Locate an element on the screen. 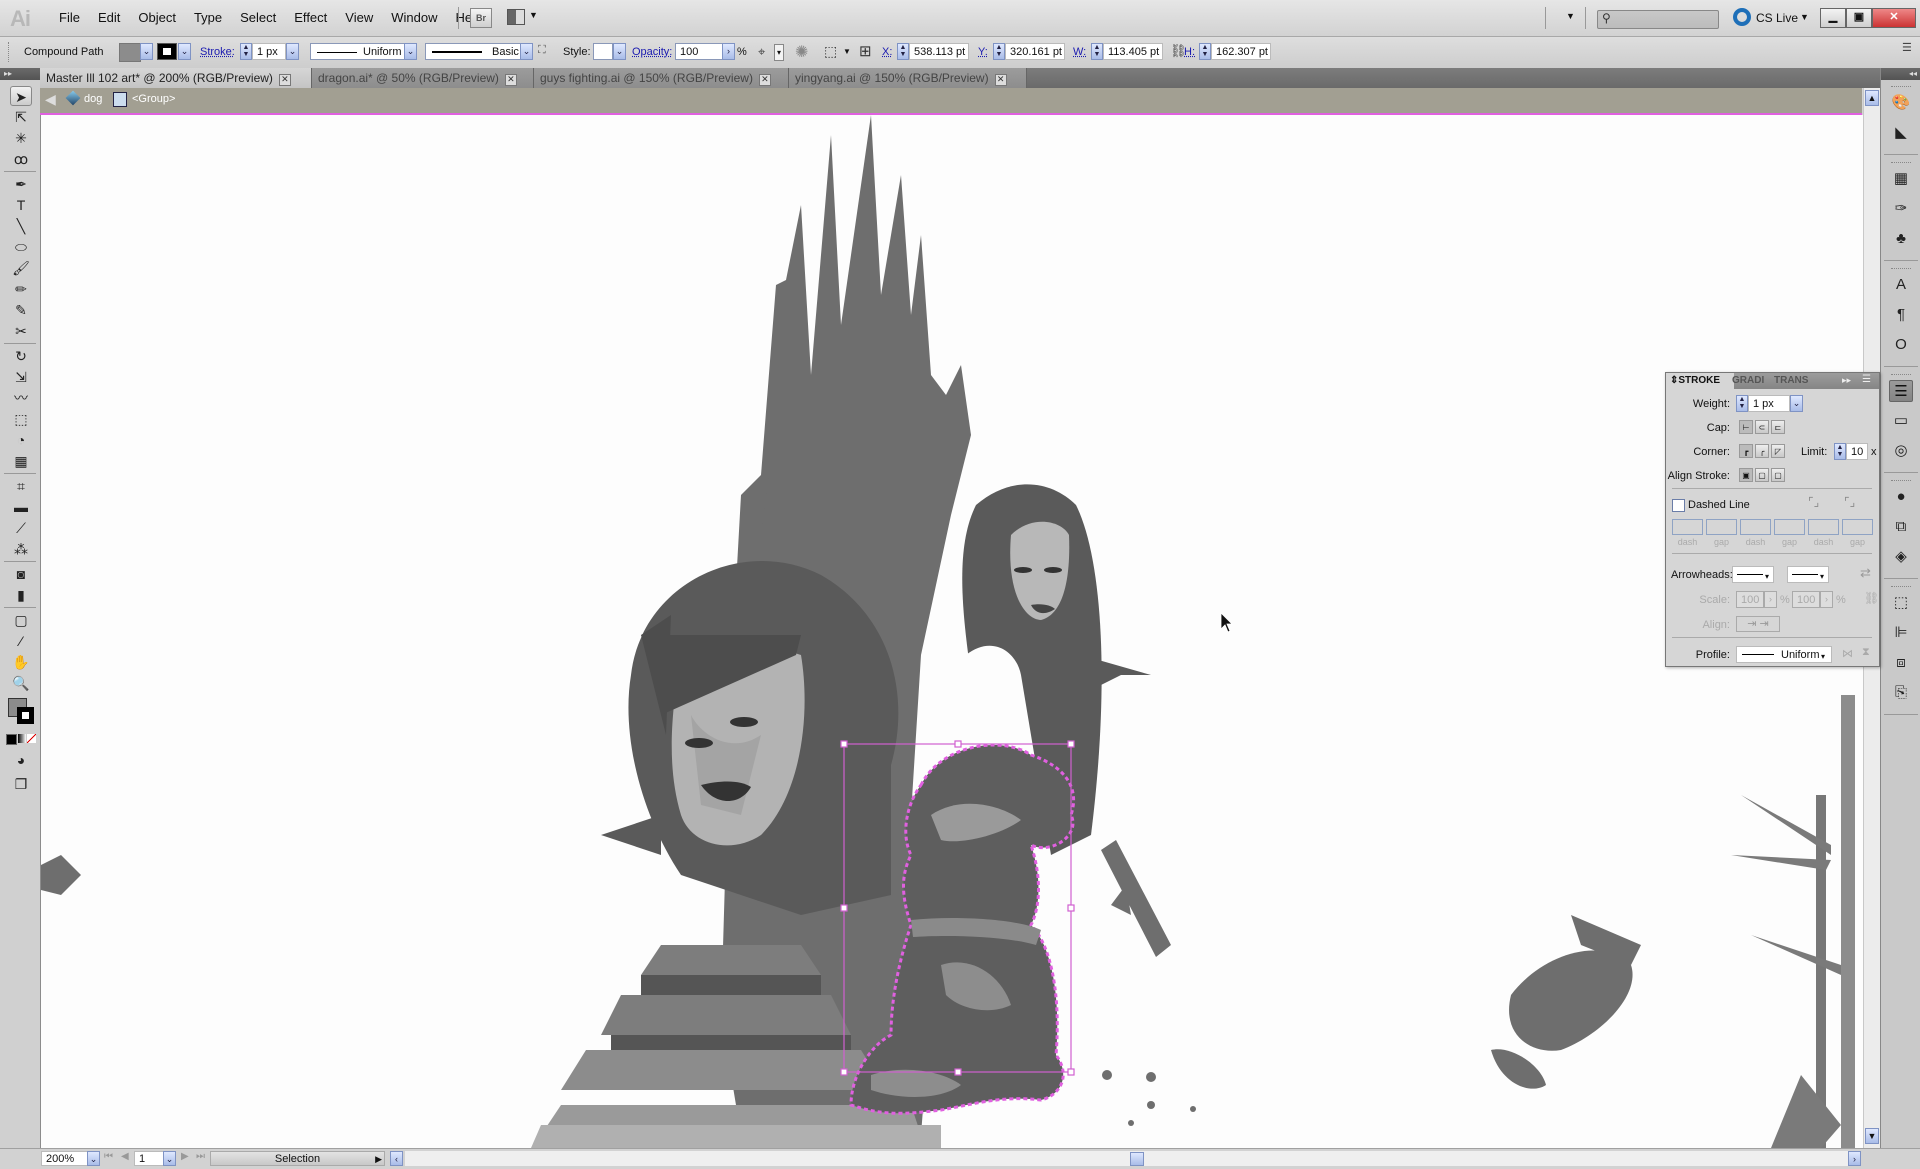 Image resolution: width=1920 pixels, height=1169 pixels. end-arrowhead-select: ▾ is located at coordinates (1808, 574).